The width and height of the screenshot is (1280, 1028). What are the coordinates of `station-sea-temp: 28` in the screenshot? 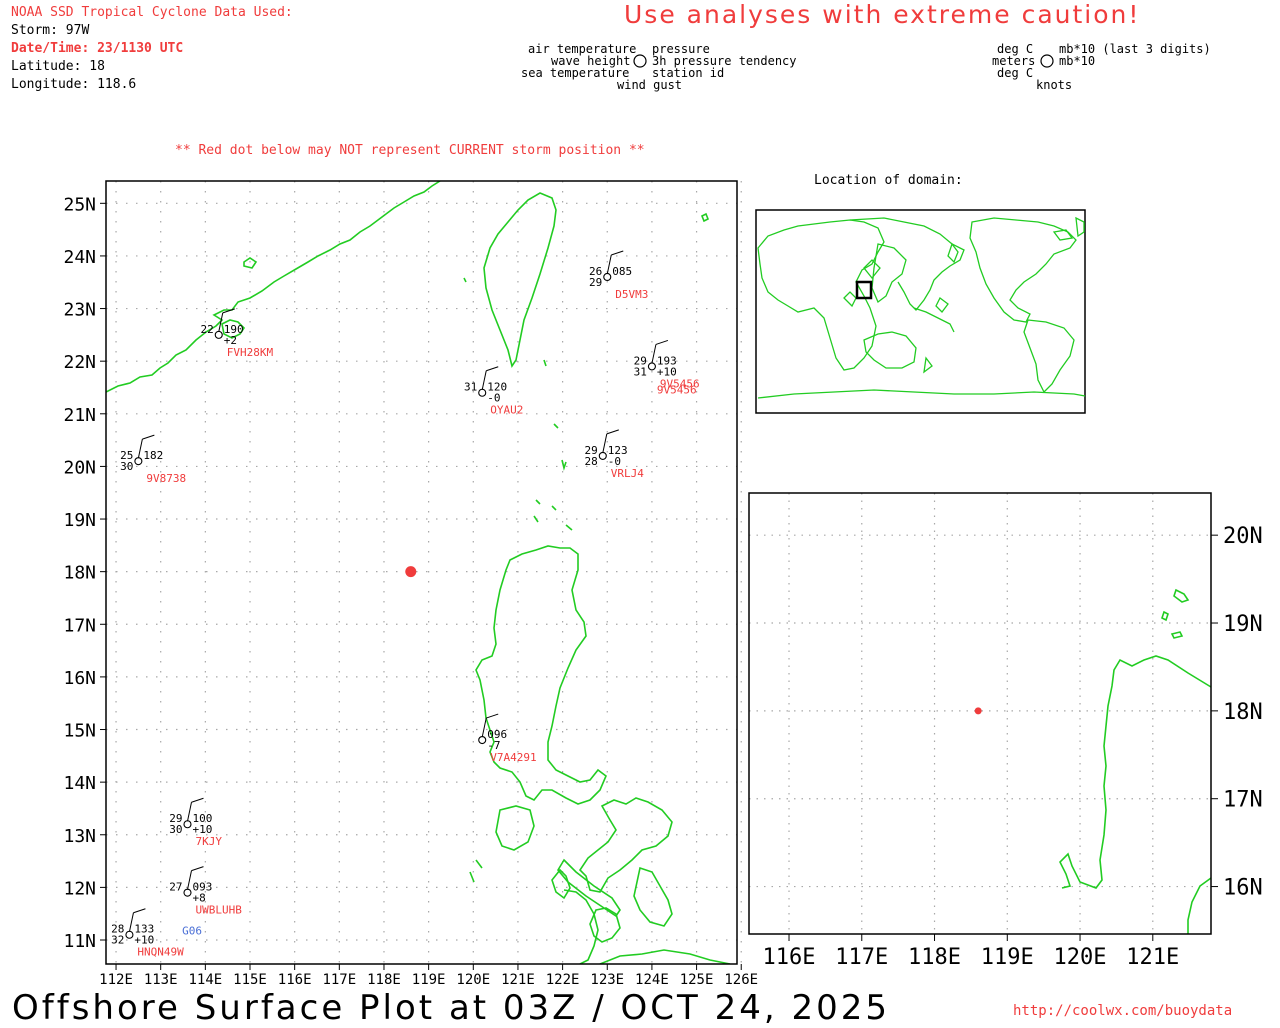 It's located at (591, 461).